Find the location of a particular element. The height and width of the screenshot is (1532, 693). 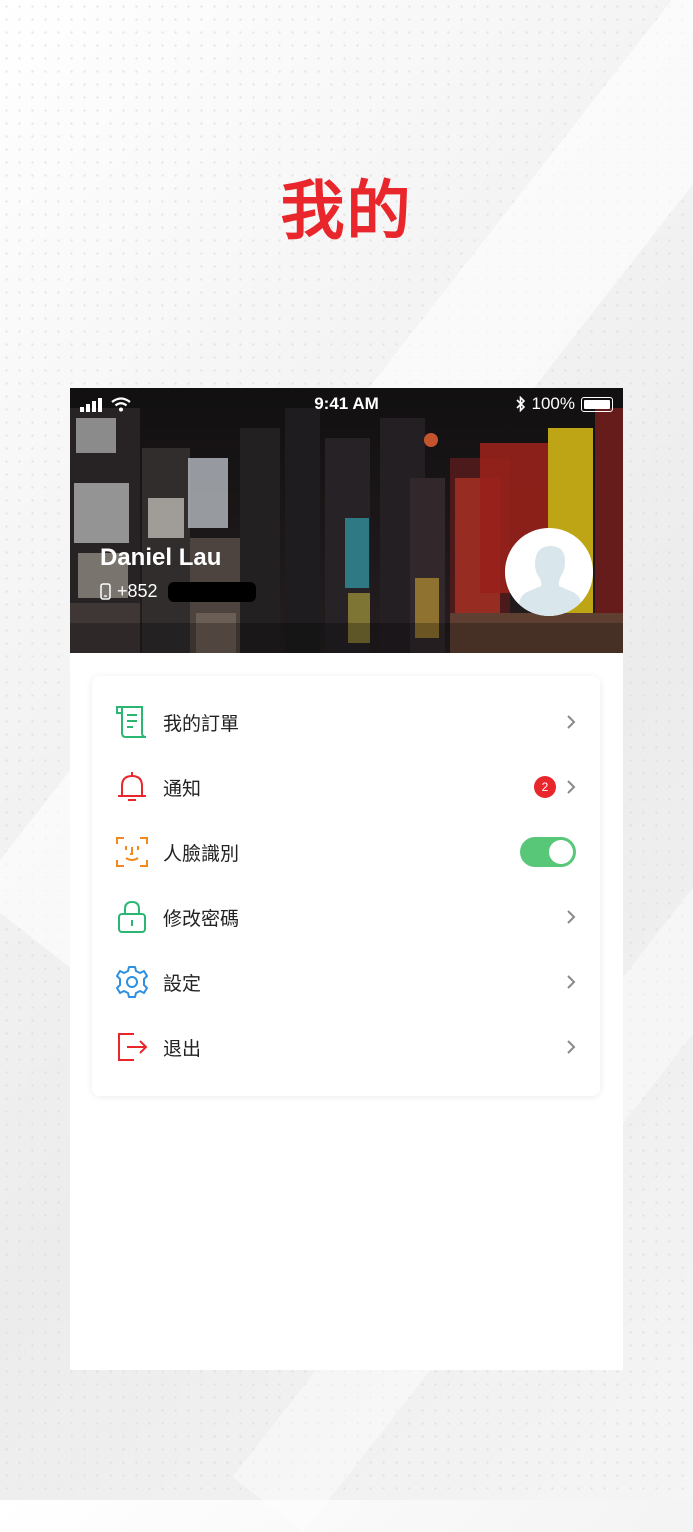

phone-prefix: +852 is located at coordinates (137, 591).